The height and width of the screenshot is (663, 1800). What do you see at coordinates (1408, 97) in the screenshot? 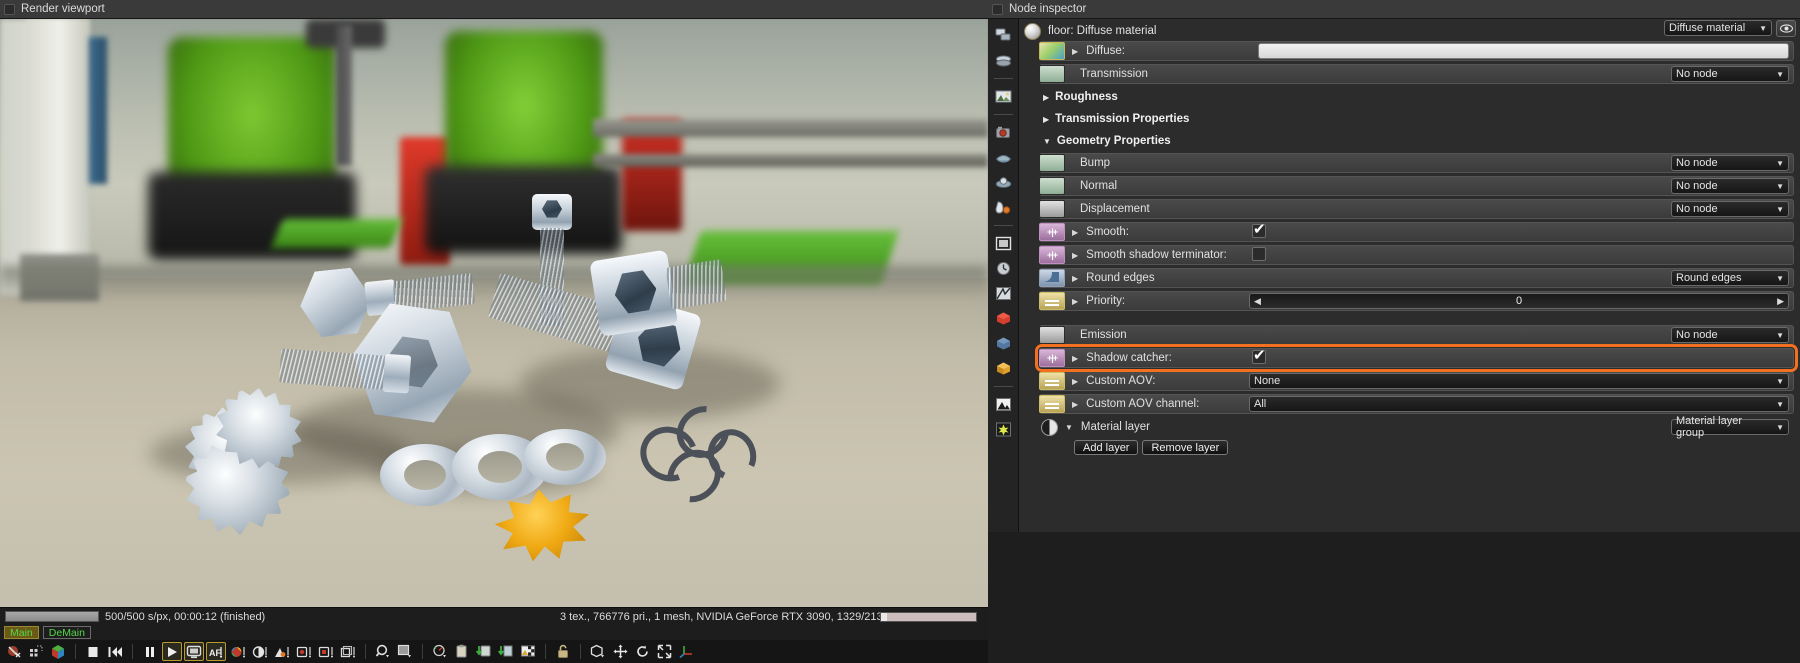
I see `section-roughness: ▶ Roughness` at bounding box center [1408, 97].